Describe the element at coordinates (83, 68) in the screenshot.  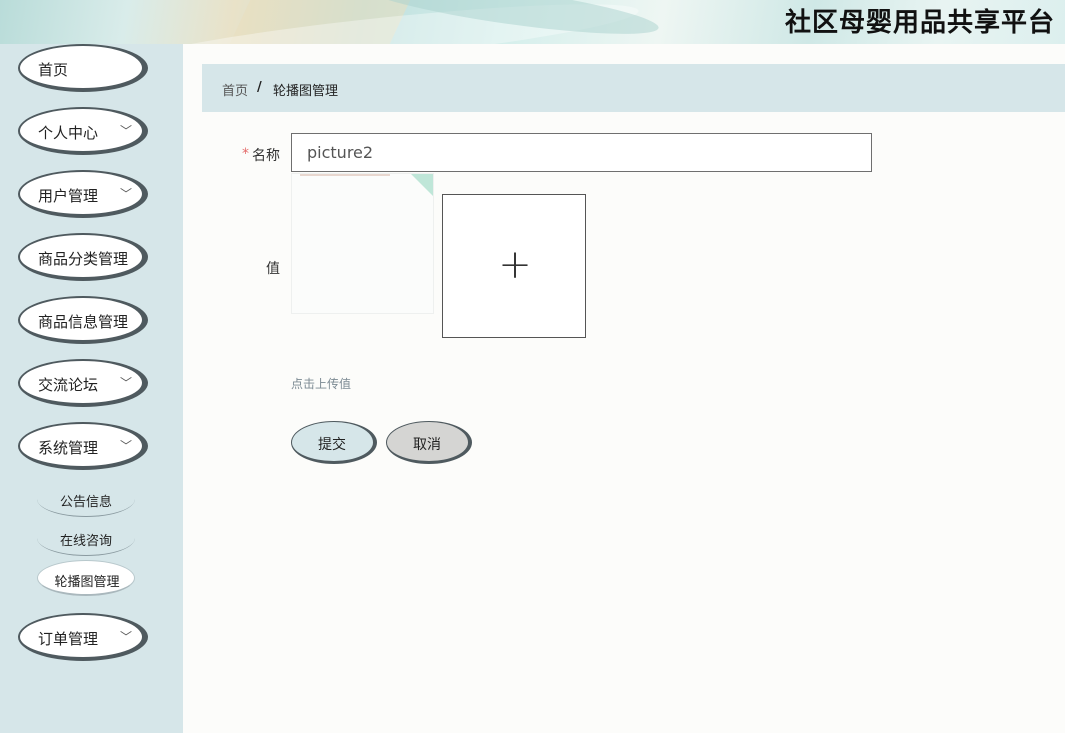
I see `sidebar-item-home: 首页` at that location.